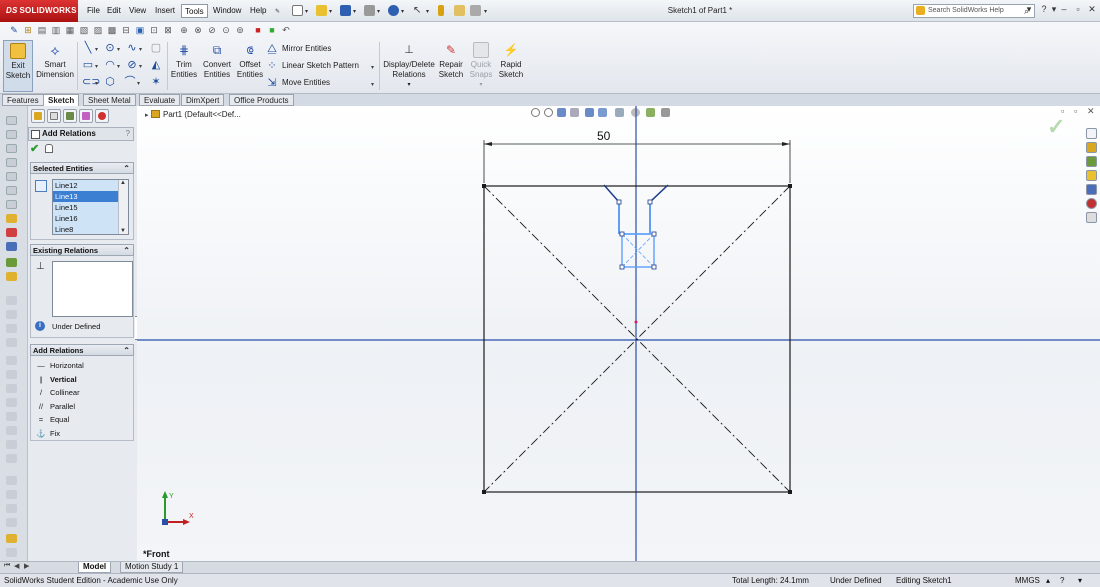  Describe the element at coordinates (393, 10) in the screenshot. I see `undo-icon` at that location.